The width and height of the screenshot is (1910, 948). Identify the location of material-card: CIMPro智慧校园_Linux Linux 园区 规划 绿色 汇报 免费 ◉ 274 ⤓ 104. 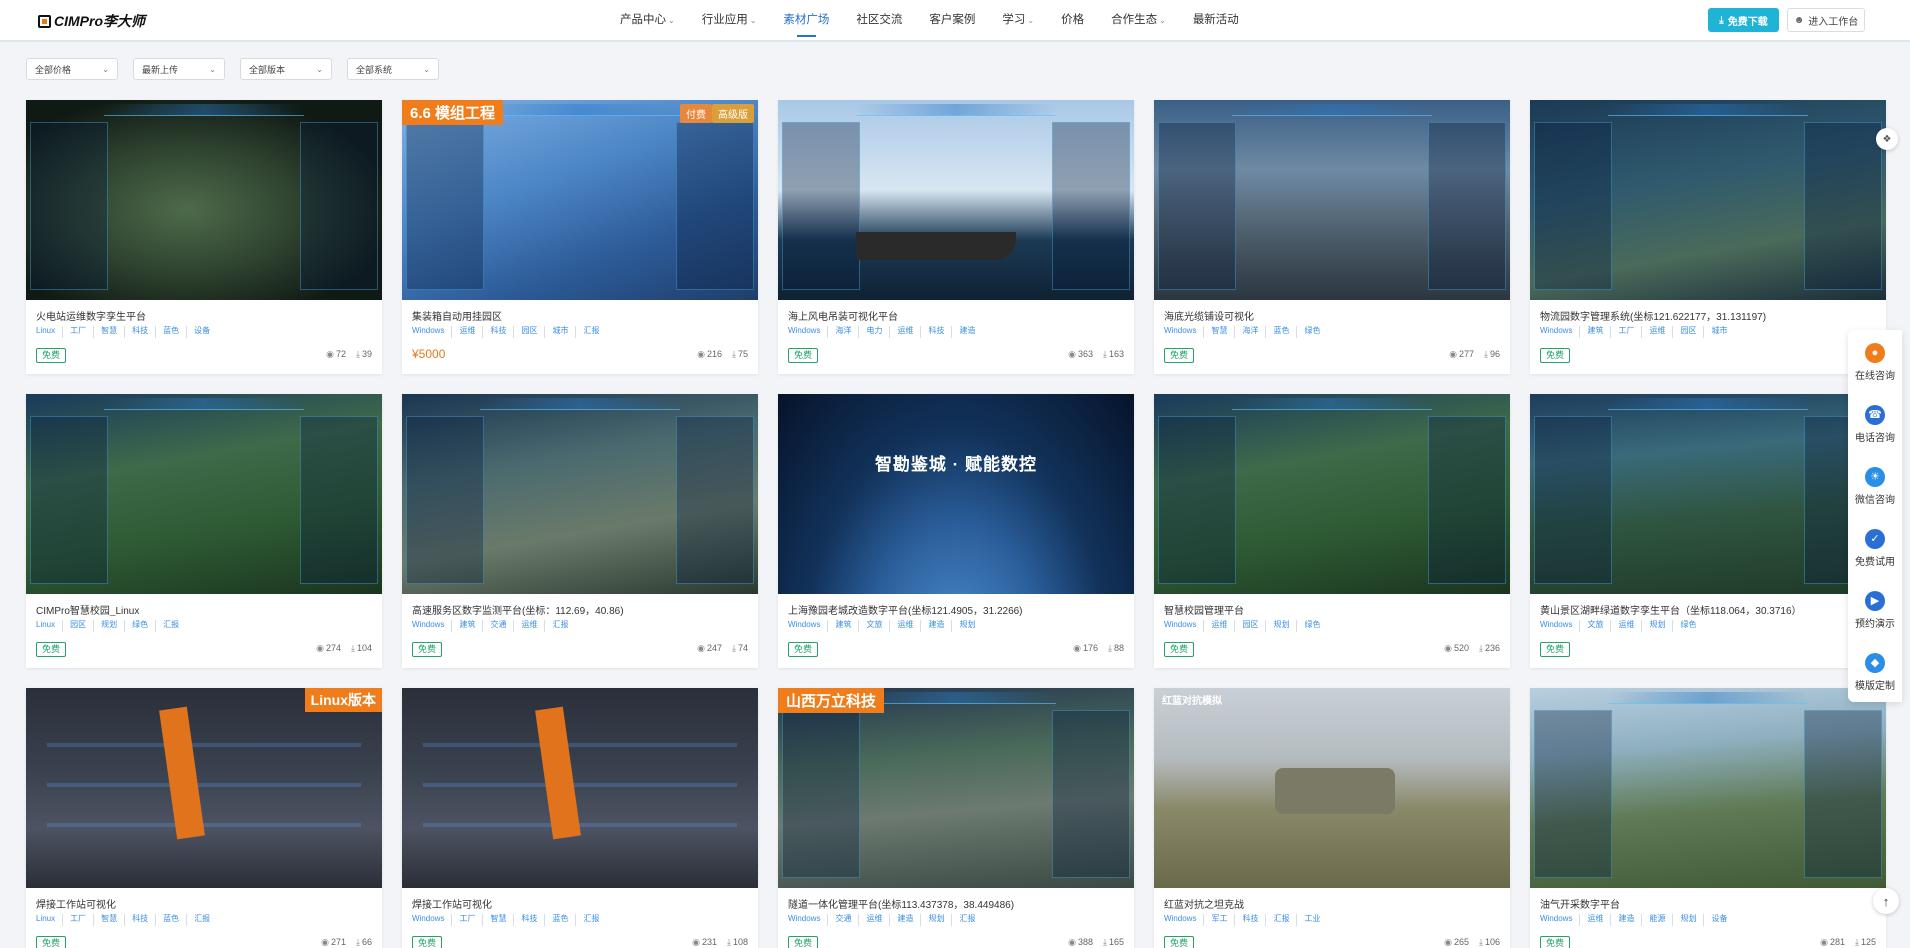
(204, 531).